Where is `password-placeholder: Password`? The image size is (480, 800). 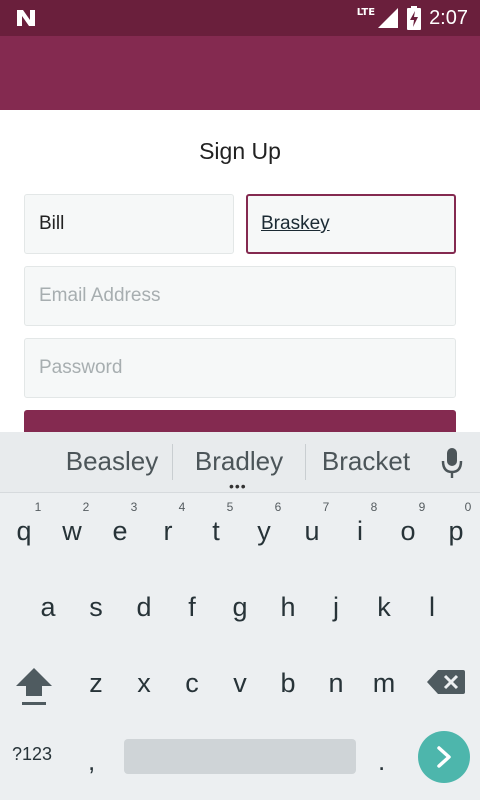
password-placeholder: Password is located at coordinates (81, 367).